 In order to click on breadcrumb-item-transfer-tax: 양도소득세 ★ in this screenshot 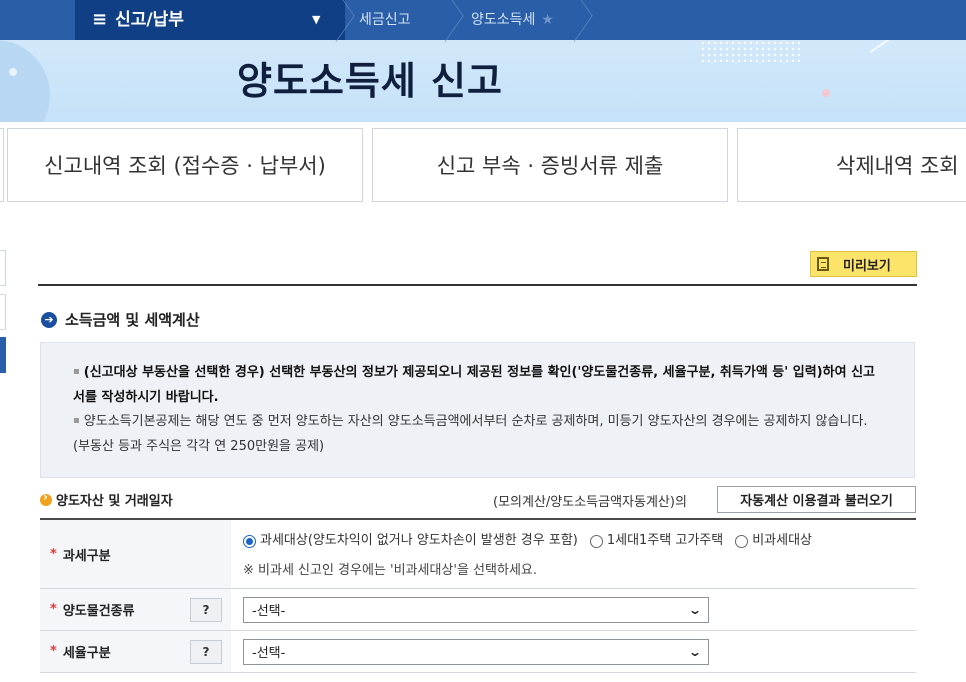, I will do `click(512, 20)`.